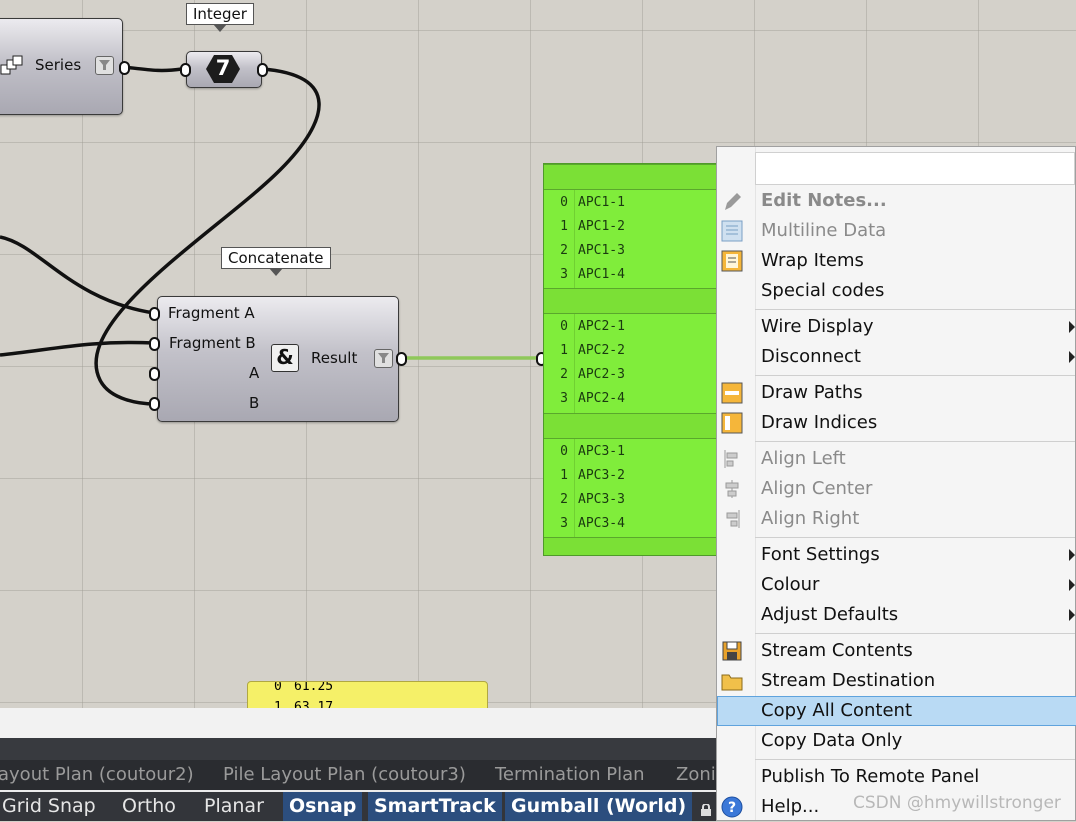 This screenshot has height=822, width=1076. What do you see at coordinates (592, 475) in the screenshot?
I see `panel-row: 1 APC3-2` at bounding box center [592, 475].